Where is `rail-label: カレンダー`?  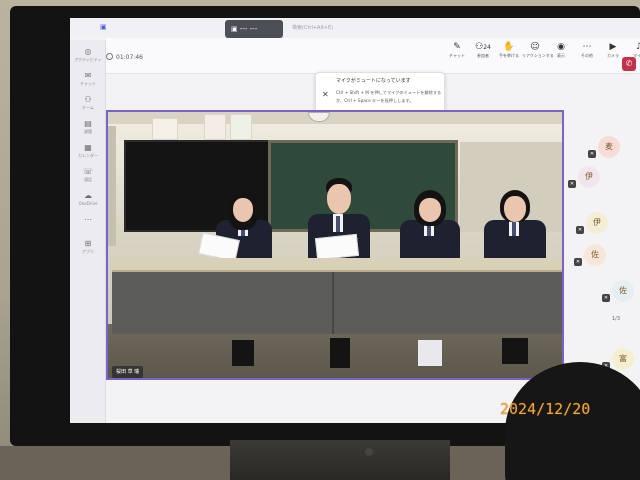
rail-label: カレンダー is located at coordinates (88, 155).